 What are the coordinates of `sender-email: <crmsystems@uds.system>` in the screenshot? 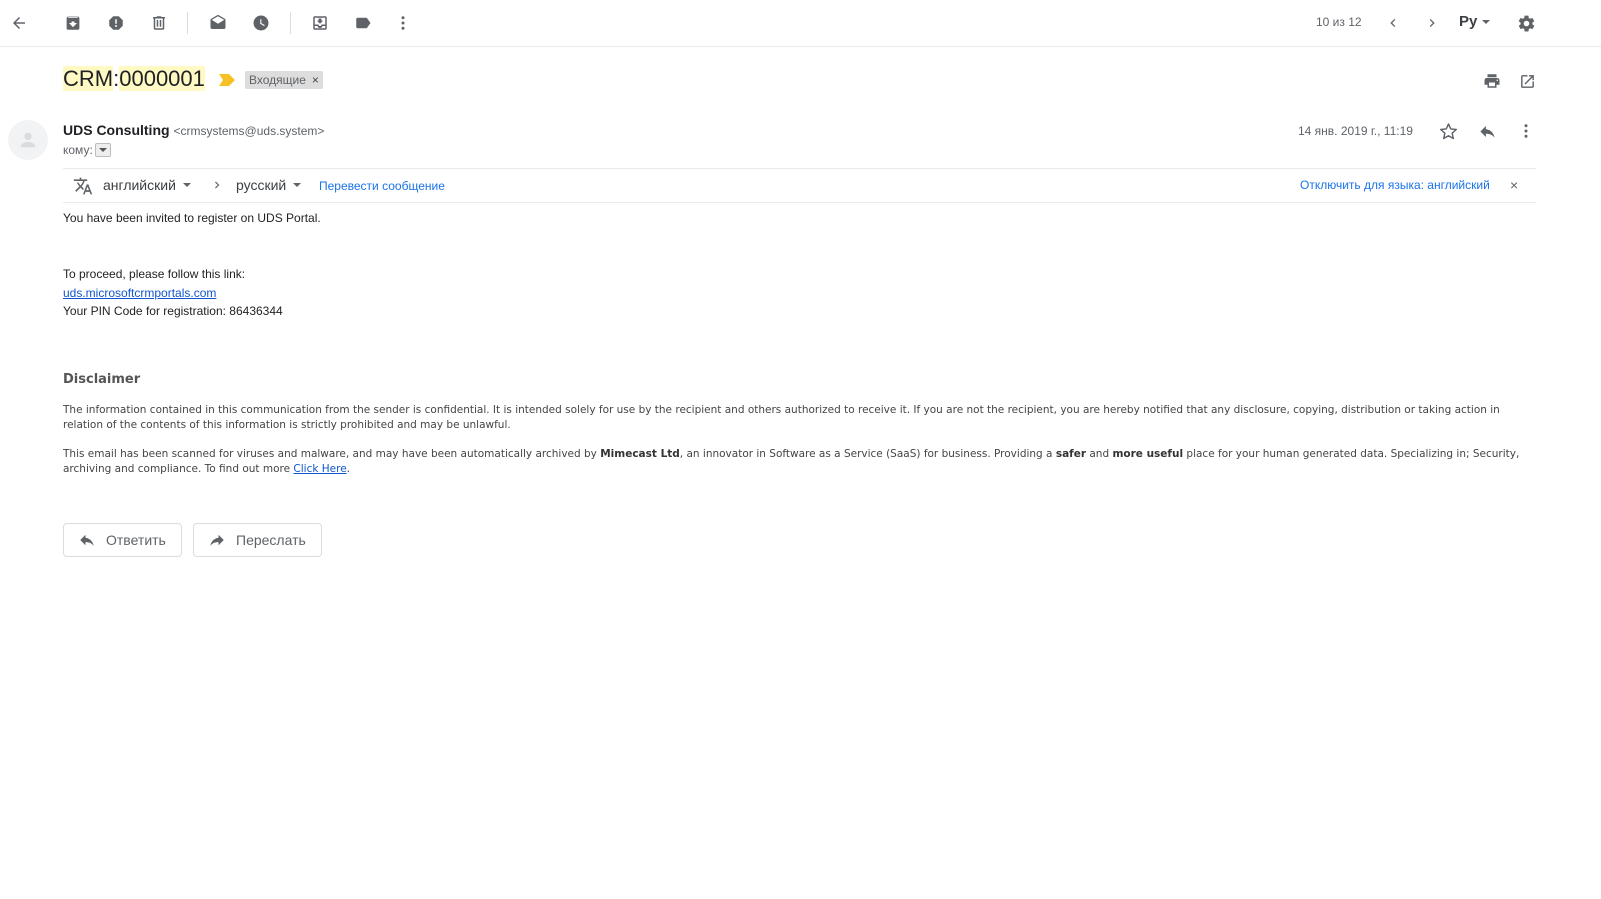 It's located at (249, 131).